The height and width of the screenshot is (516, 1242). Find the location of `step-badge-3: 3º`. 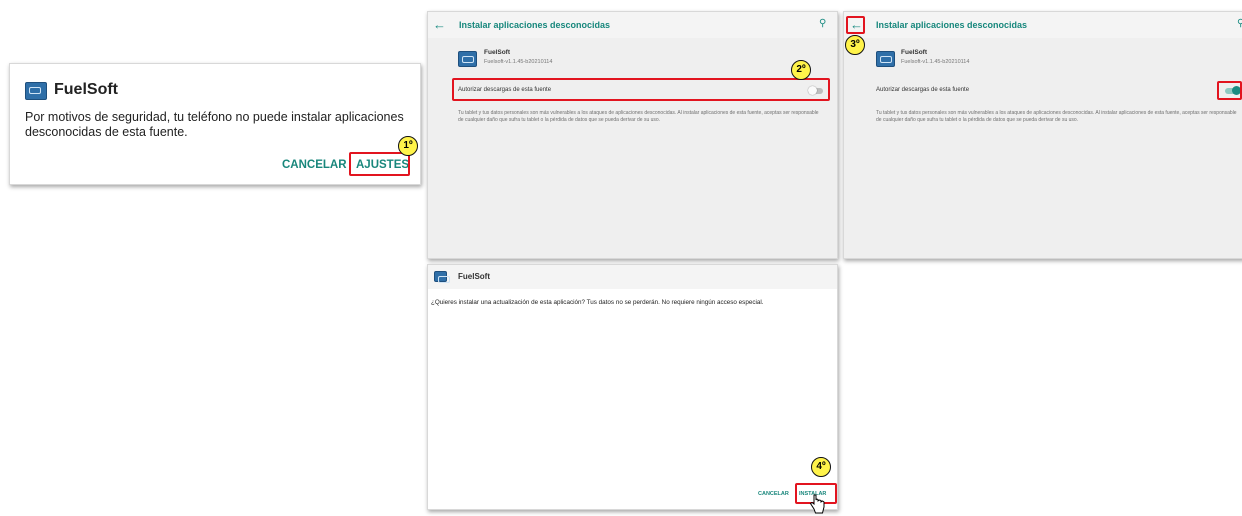

step-badge-3: 3º is located at coordinates (855, 45).